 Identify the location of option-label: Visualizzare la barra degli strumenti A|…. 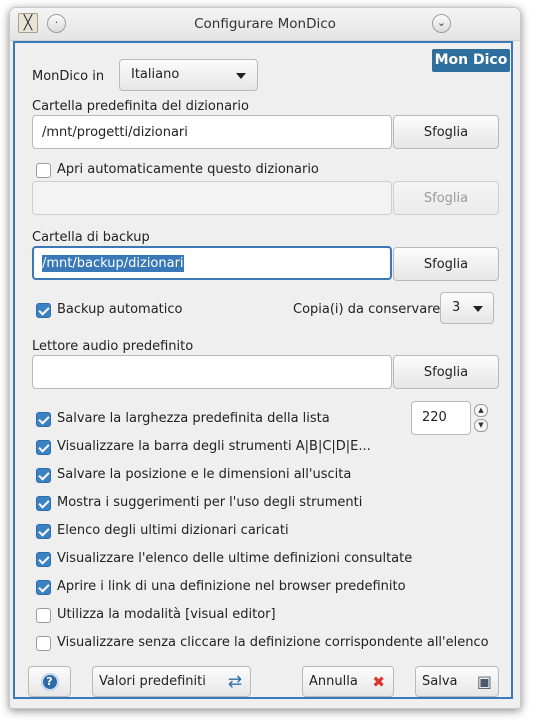
(214, 446).